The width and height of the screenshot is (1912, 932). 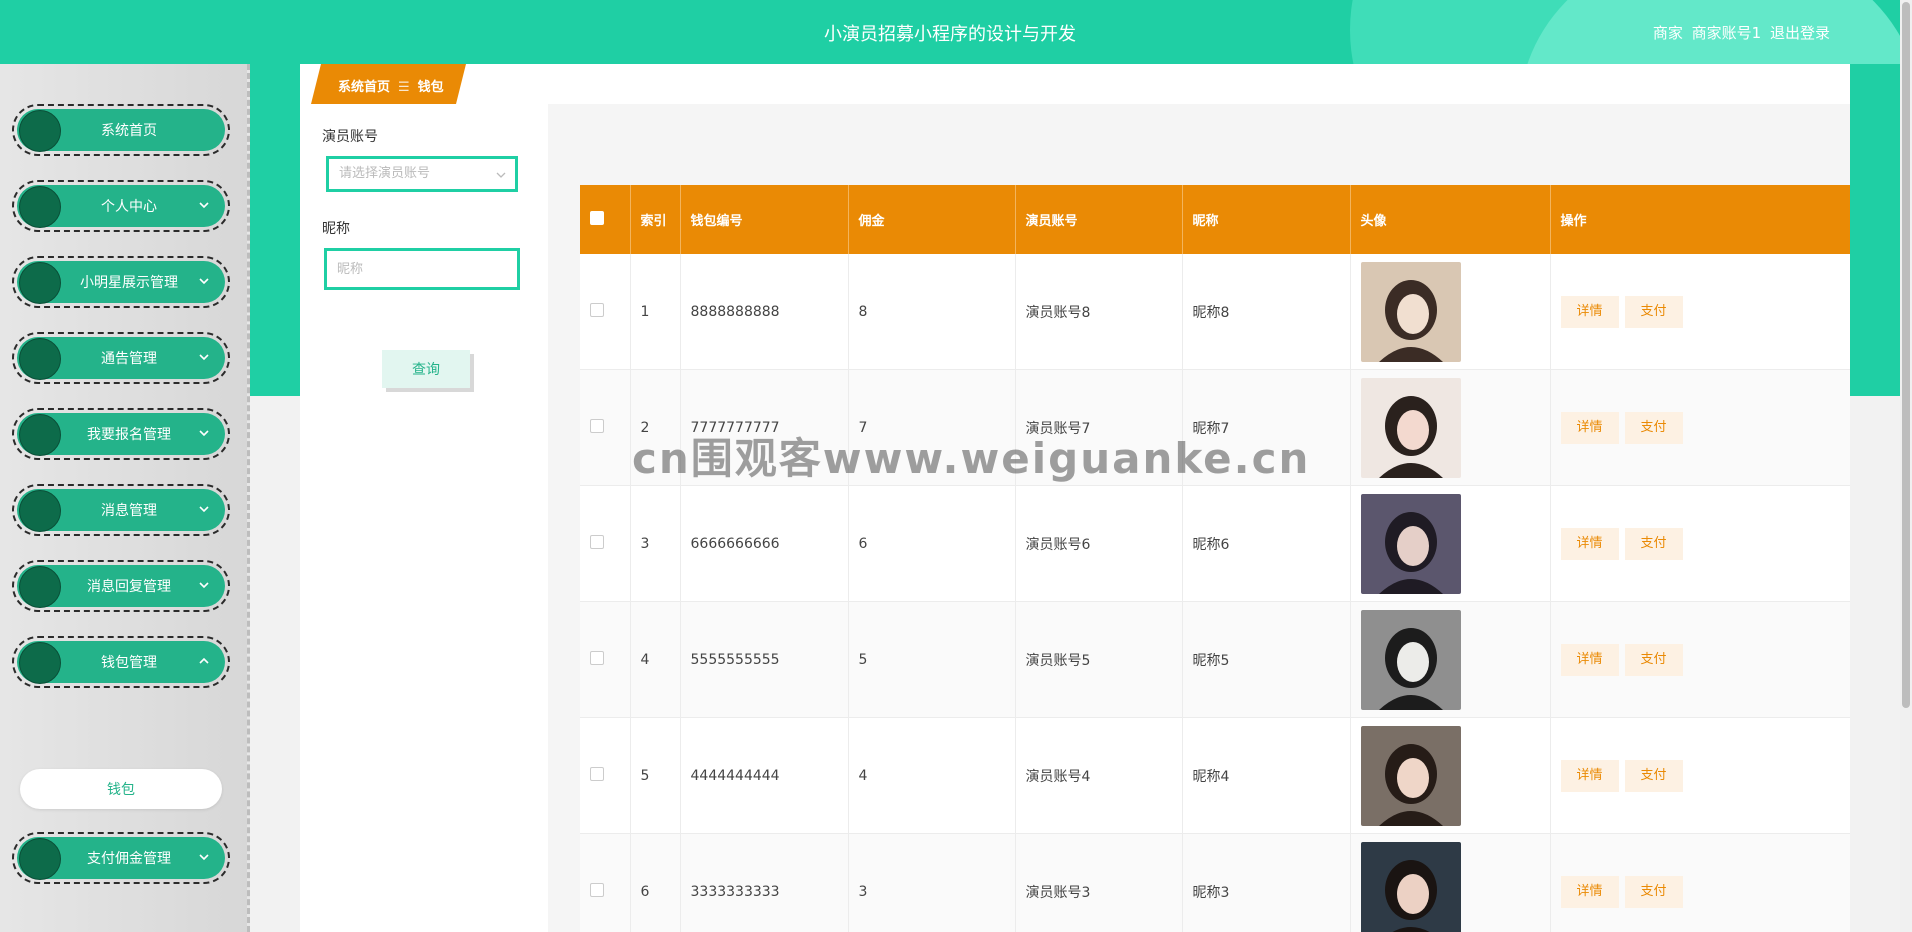 What do you see at coordinates (424, 518) in the screenshot?
I see `filter-panel: 演员账号 请选择演员账号 昵称 查询` at bounding box center [424, 518].